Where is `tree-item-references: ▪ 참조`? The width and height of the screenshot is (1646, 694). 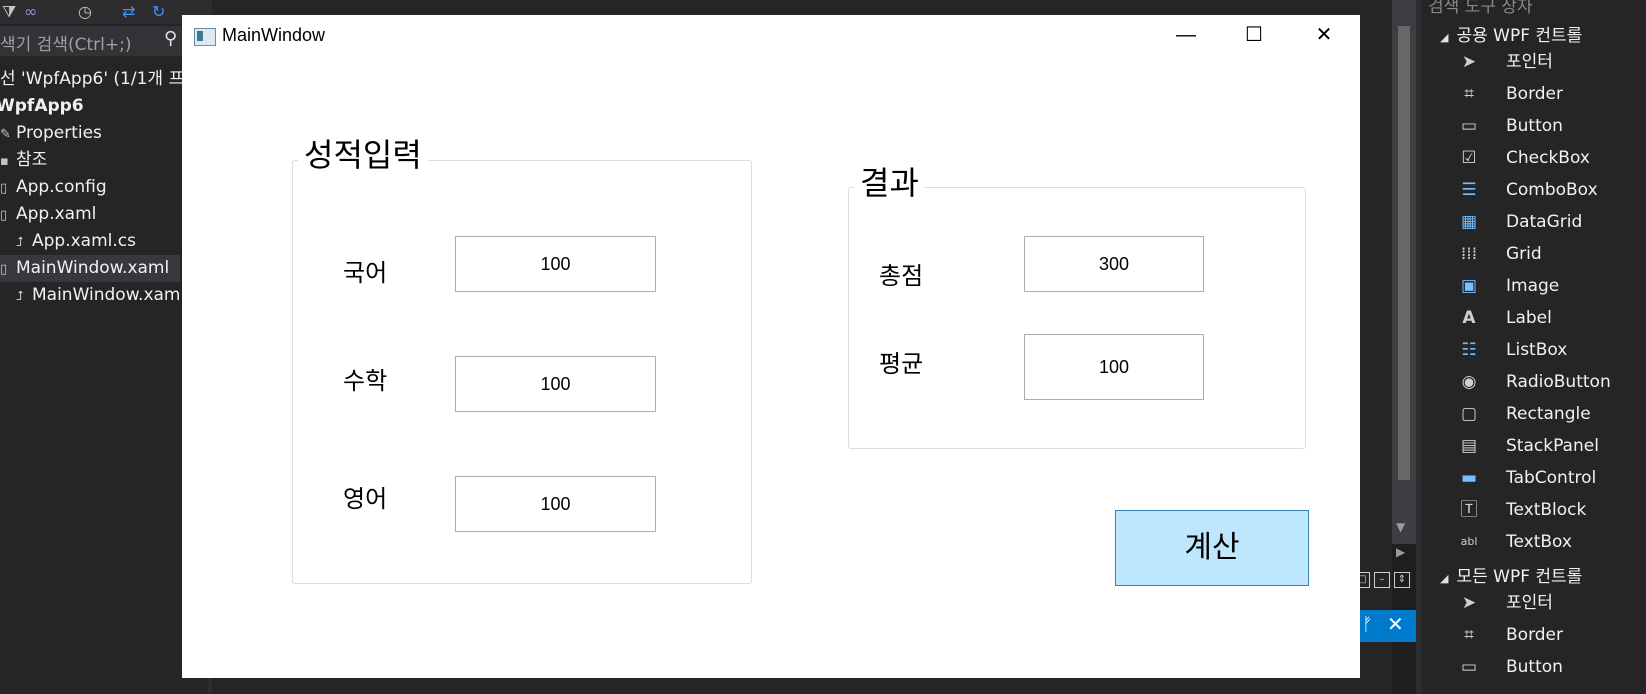
tree-item-references: ▪ 참조 is located at coordinates (90, 160).